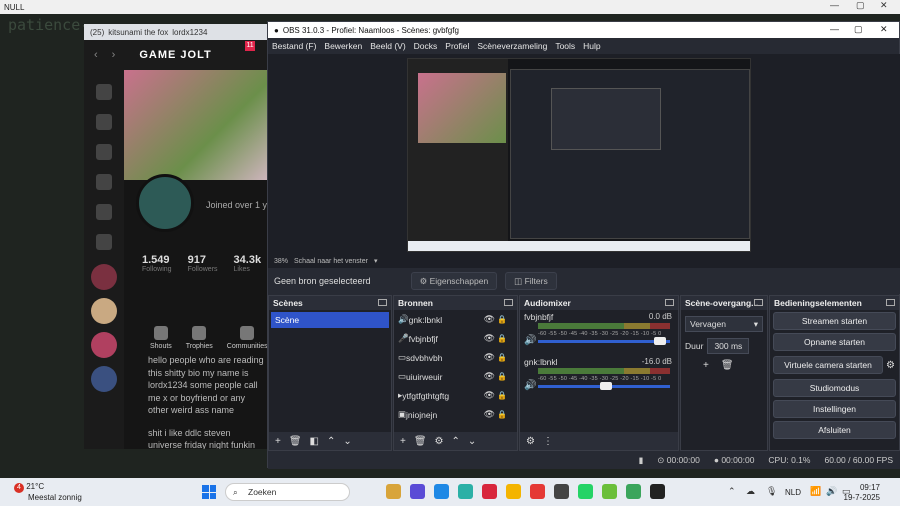 This screenshot has height=506, width=900. Describe the element at coordinates (294, 46) in the screenshot. I see `menu-file: Bestand (F)` at that location.